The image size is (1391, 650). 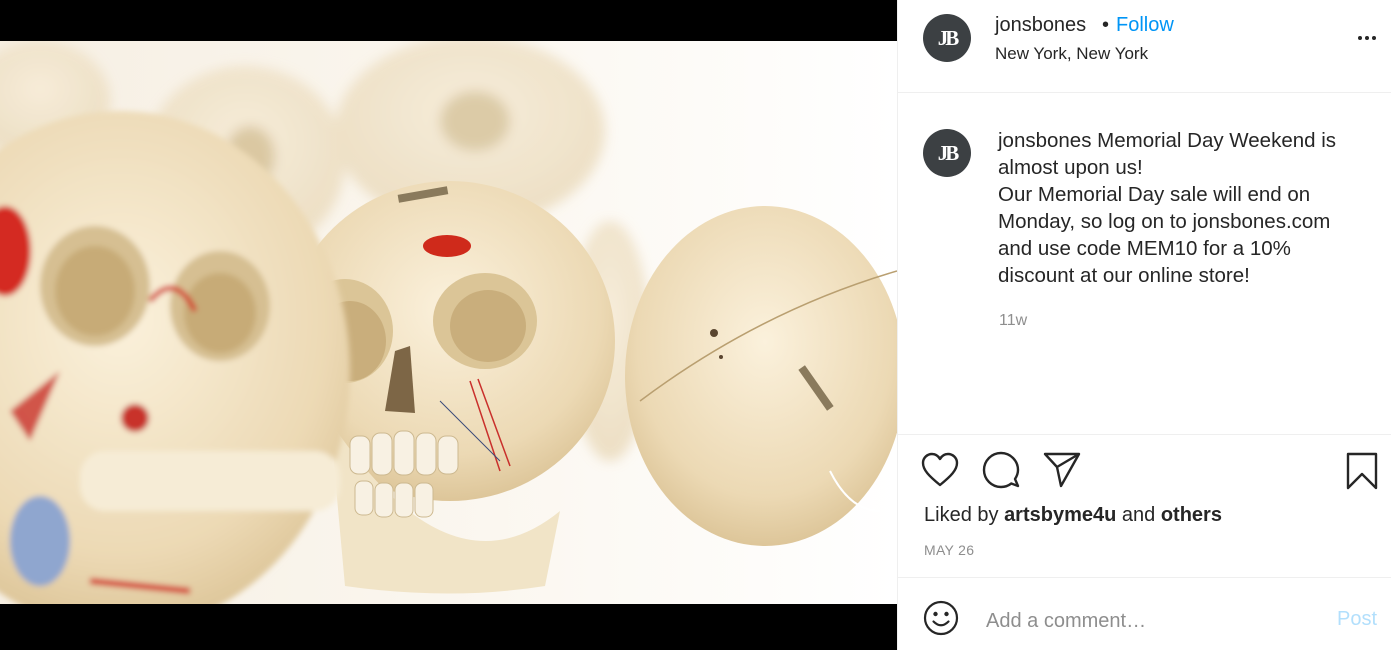 I want to click on likes-middle: and, so click(x=1138, y=515).